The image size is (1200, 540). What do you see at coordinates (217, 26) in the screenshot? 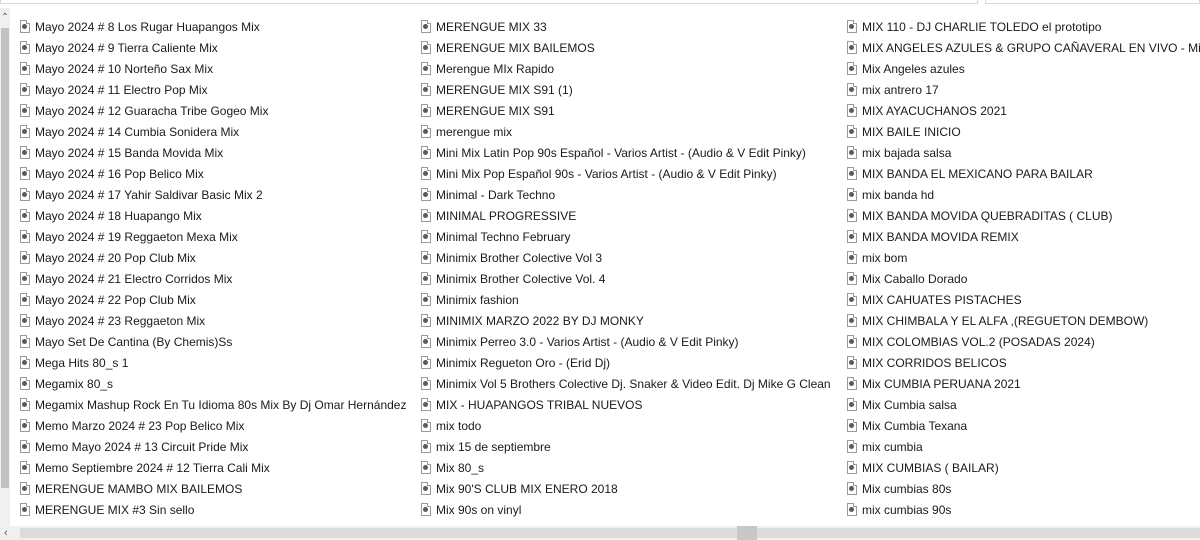
I see `file-item: Mayo 2024 # 8 Los Rugar Huapangos Mix` at bounding box center [217, 26].